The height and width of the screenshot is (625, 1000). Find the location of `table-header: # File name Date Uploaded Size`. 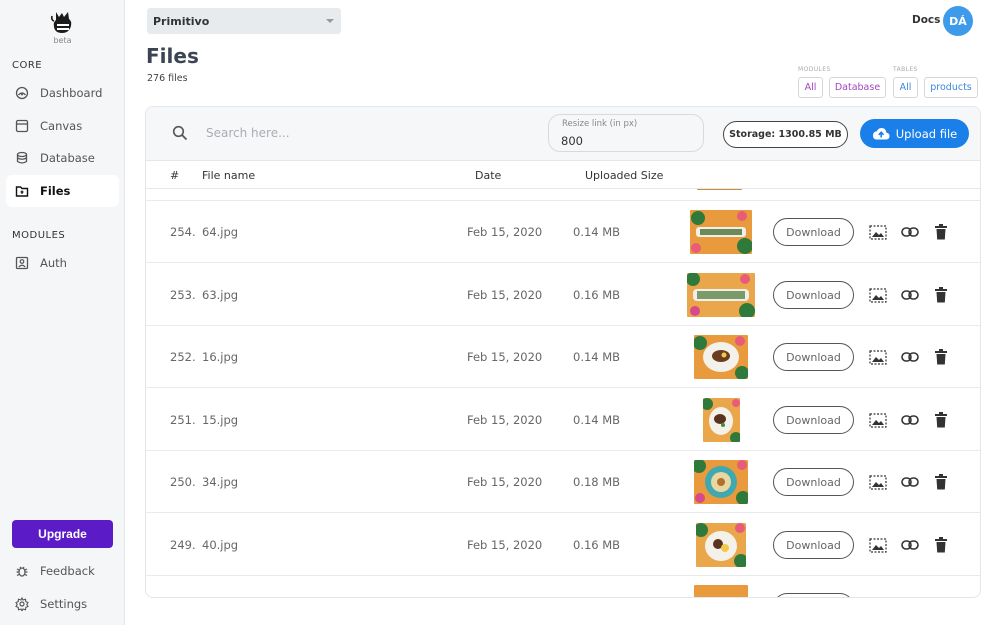

table-header: # File name Date Uploaded Size is located at coordinates (563, 175).